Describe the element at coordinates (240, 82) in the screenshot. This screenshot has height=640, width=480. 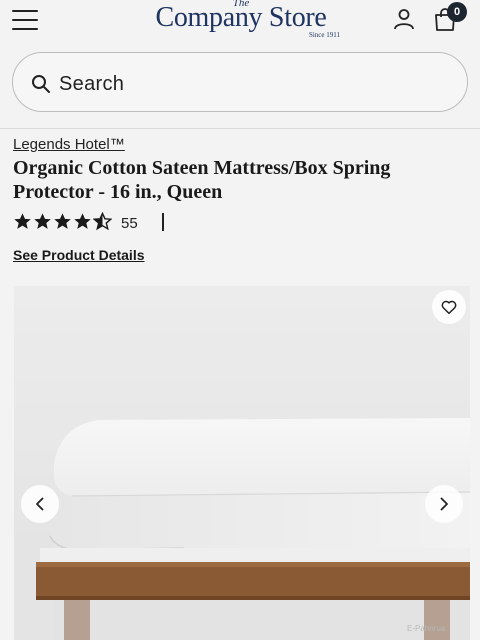
I see `search-input: Search` at that location.